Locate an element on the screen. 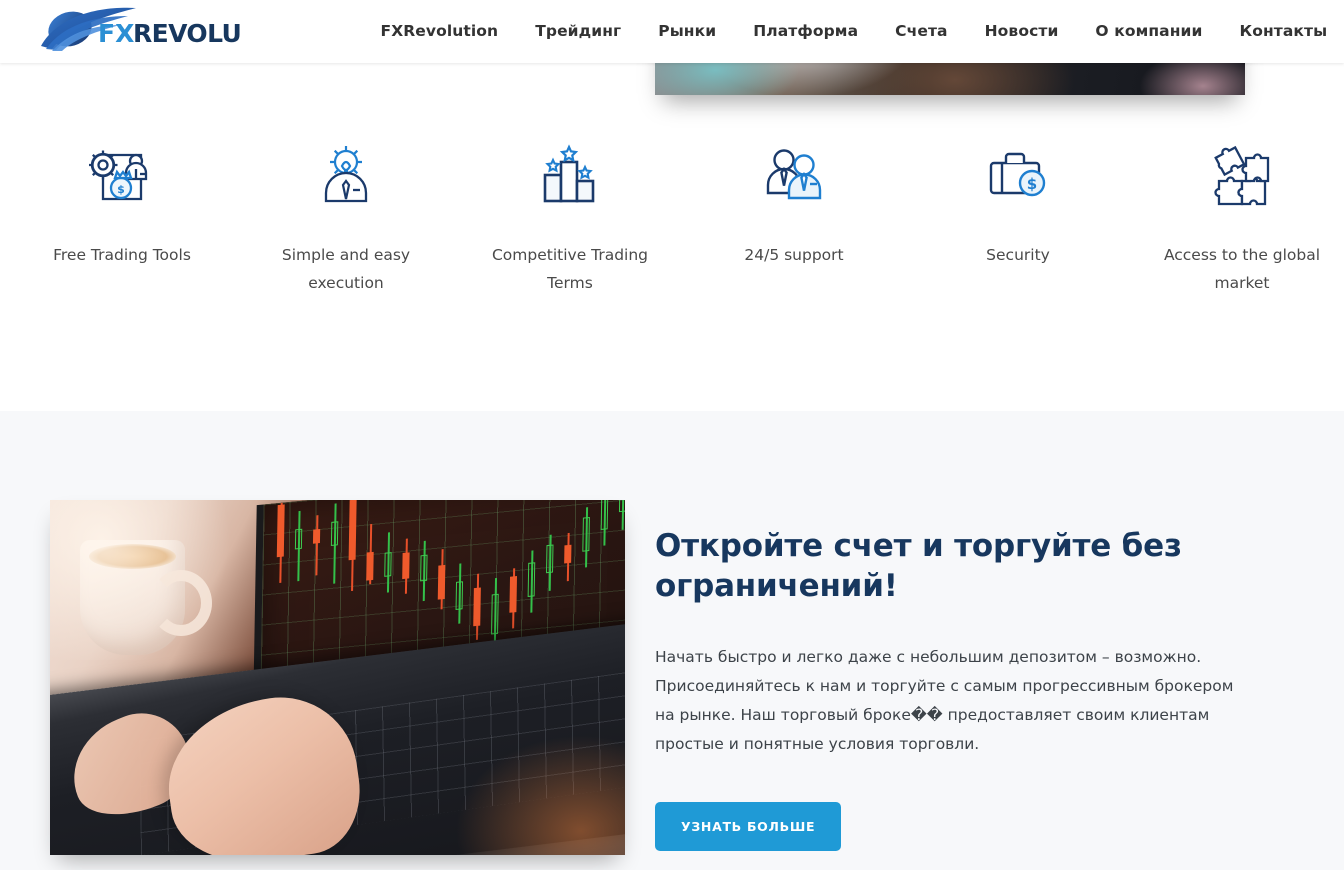 The height and width of the screenshot is (870, 1344). nav-label: Трейдинг is located at coordinates (578, 31).